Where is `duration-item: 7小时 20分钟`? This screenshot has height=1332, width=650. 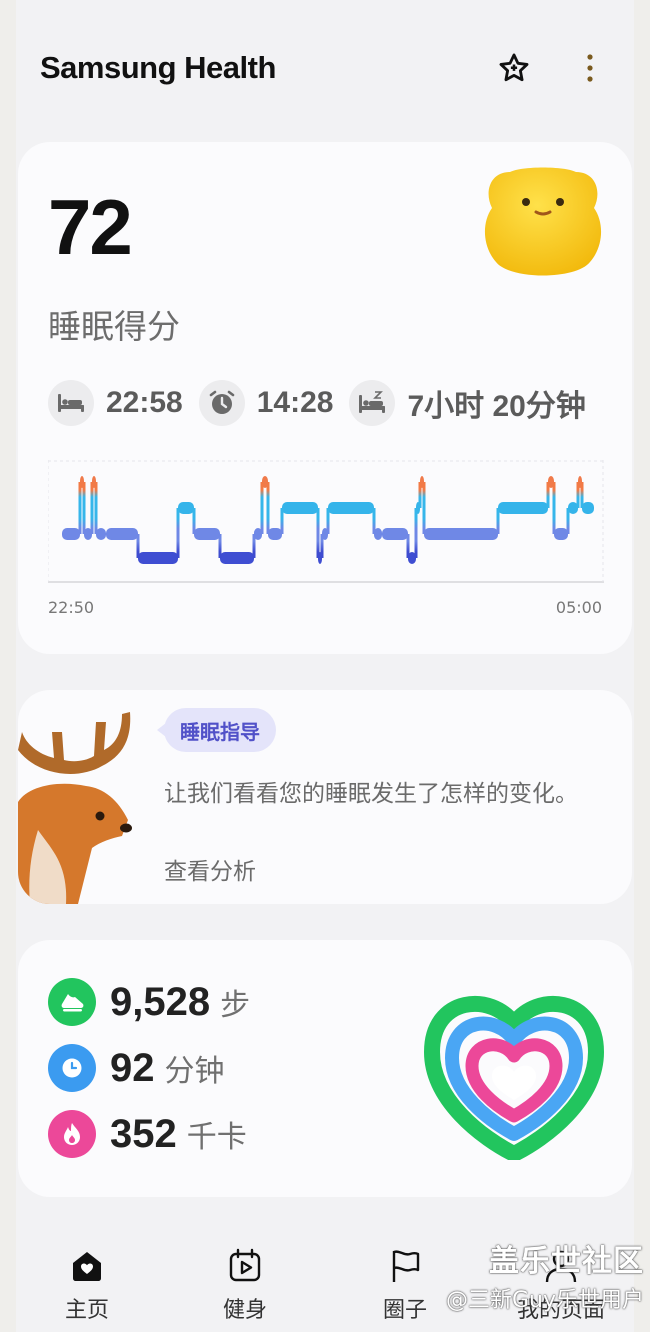
duration-item: 7小时 20分钟 is located at coordinates (467, 403).